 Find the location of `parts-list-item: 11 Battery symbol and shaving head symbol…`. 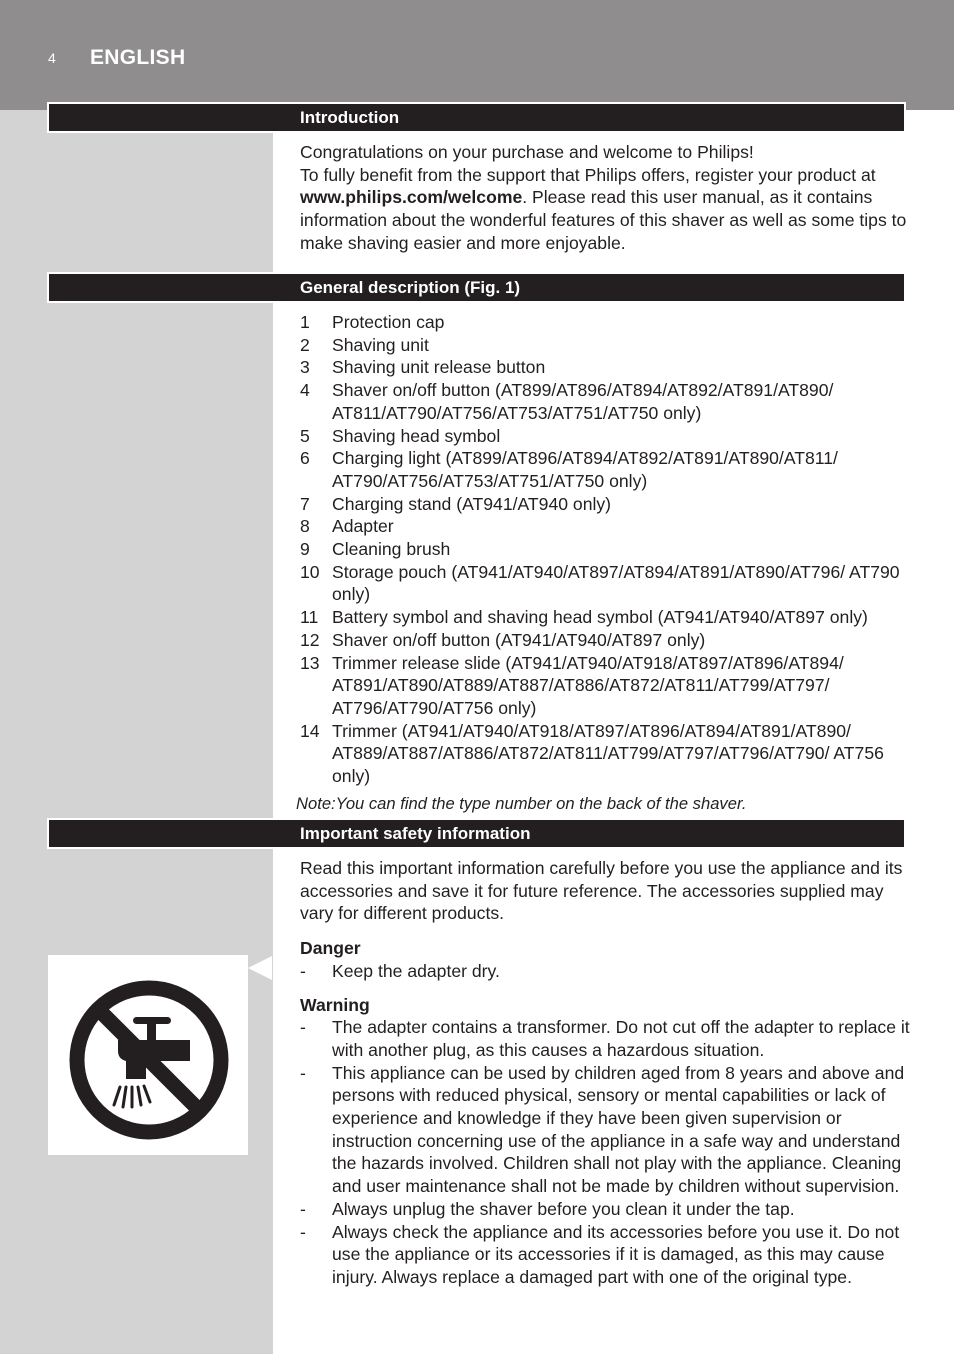

parts-list-item: 11 Battery symbol and shaving head symbol… is located at coordinates (606, 617).